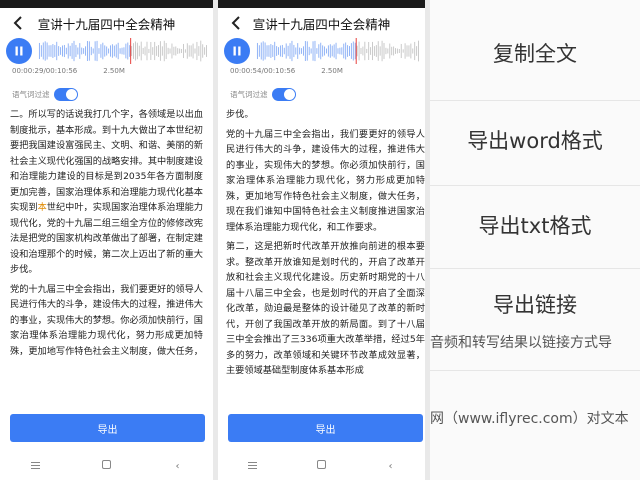 The width and height of the screenshot is (640, 480). What do you see at coordinates (535, 140) in the screenshot?
I see `menu-item-export-word: 导出word格式` at bounding box center [535, 140].